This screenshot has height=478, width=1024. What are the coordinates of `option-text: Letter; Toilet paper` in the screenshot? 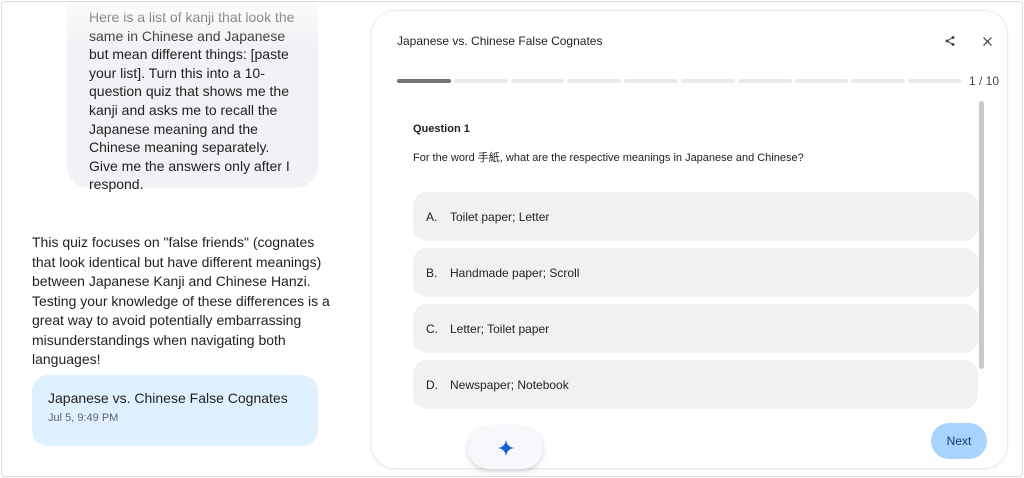 It's located at (500, 328).